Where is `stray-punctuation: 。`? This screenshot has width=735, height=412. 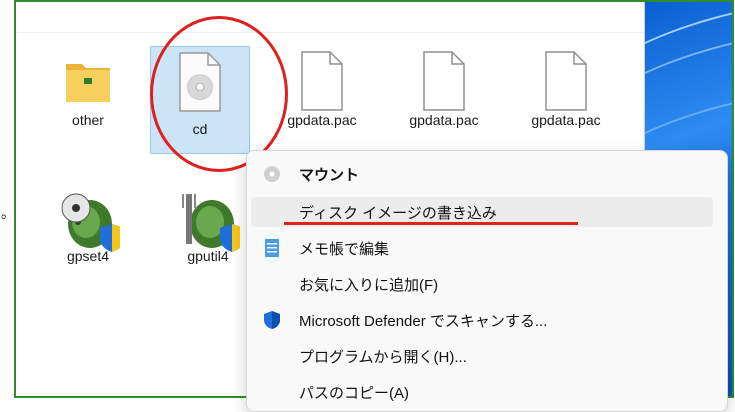 stray-punctuation: 。 is located at coordinates (8, 214).